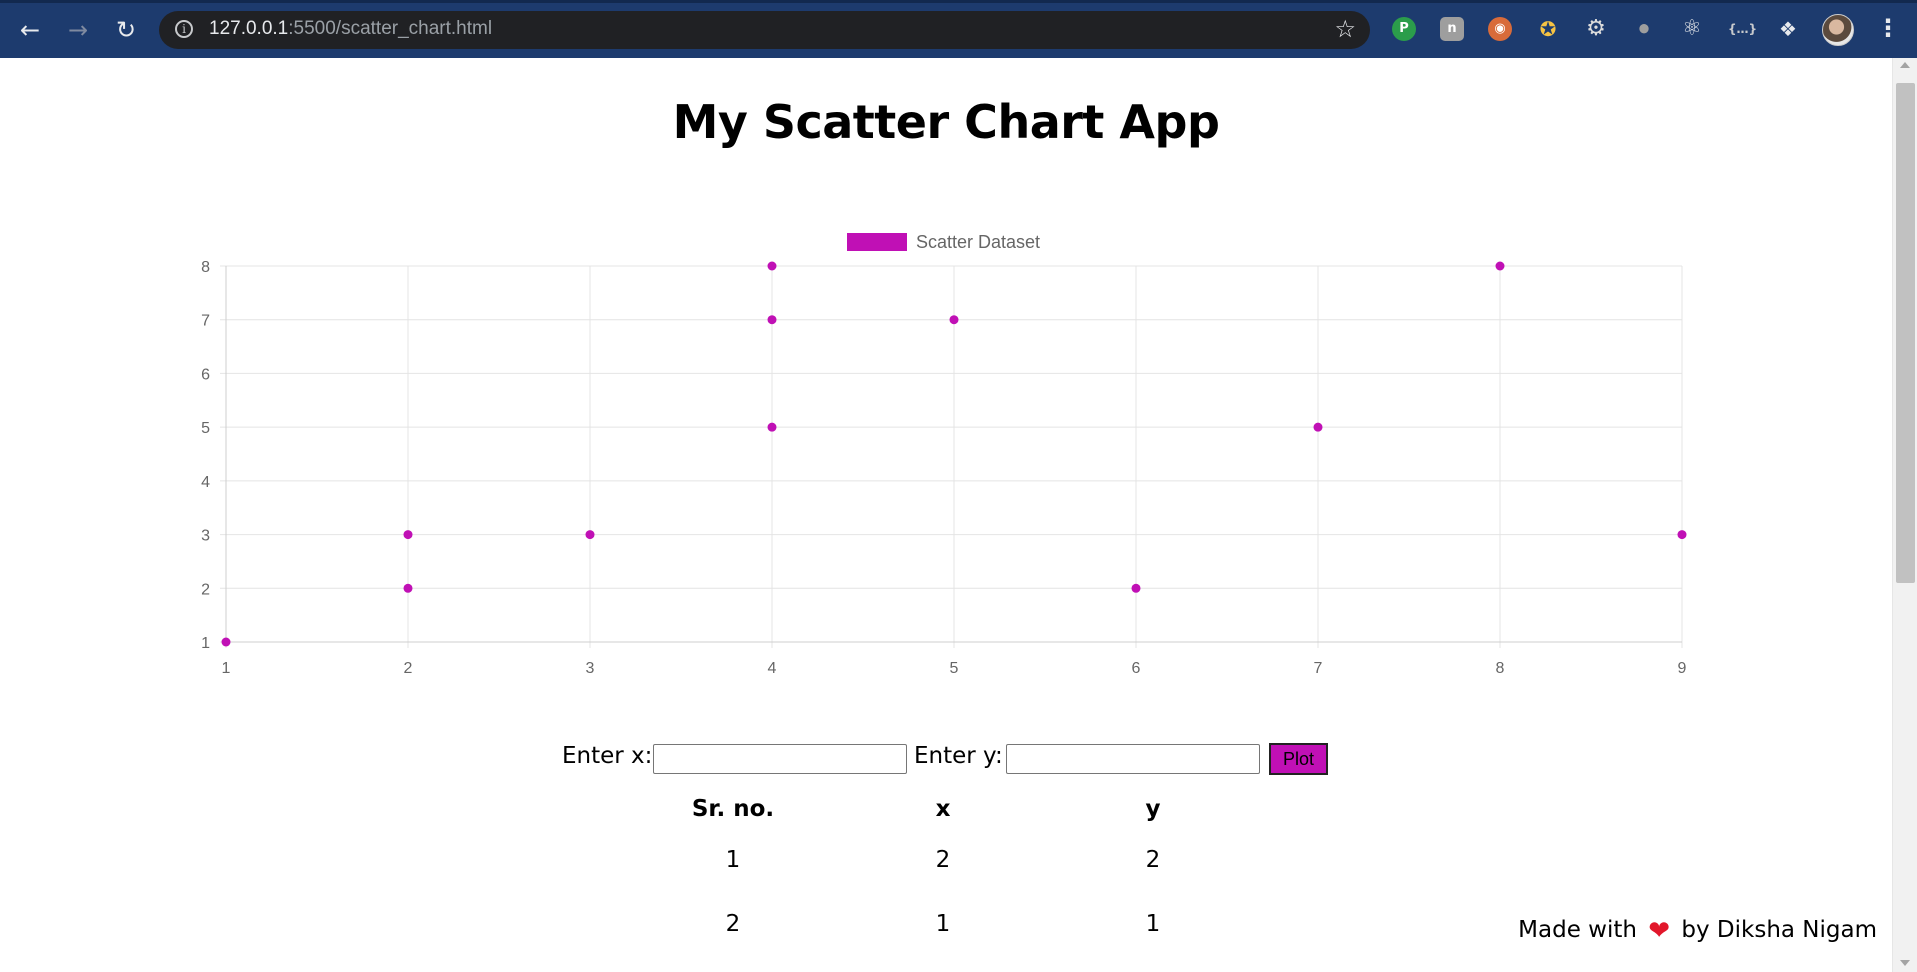 The width and height of the screenshot is (1917, 972). Describe the element at coordinates (205, 374) in the screenshot. I see `y-tick-label: 6` at that location.